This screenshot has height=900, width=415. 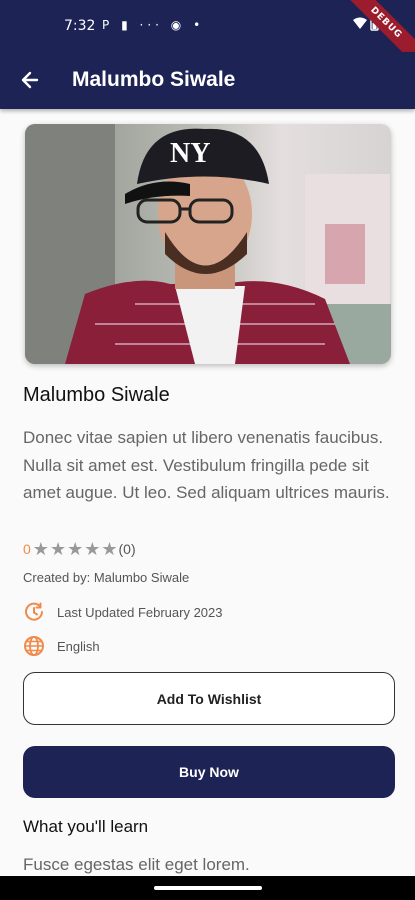 What do you see at coordinates (209, 772) in the screenshot?
I see `buy-now-button: Buy Now` at bounding box center [209, 772].